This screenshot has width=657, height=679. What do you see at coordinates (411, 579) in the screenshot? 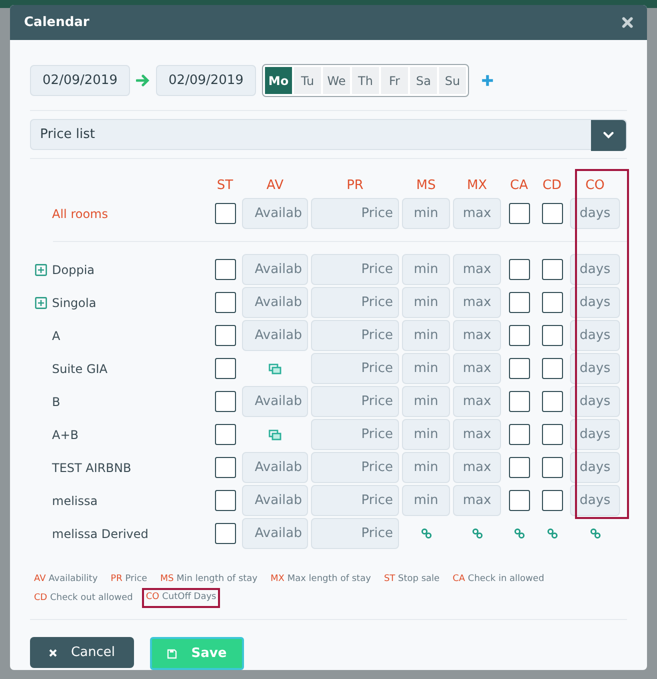
I see `legend-item: ST Stop sale` at bounding box center [411, 579].